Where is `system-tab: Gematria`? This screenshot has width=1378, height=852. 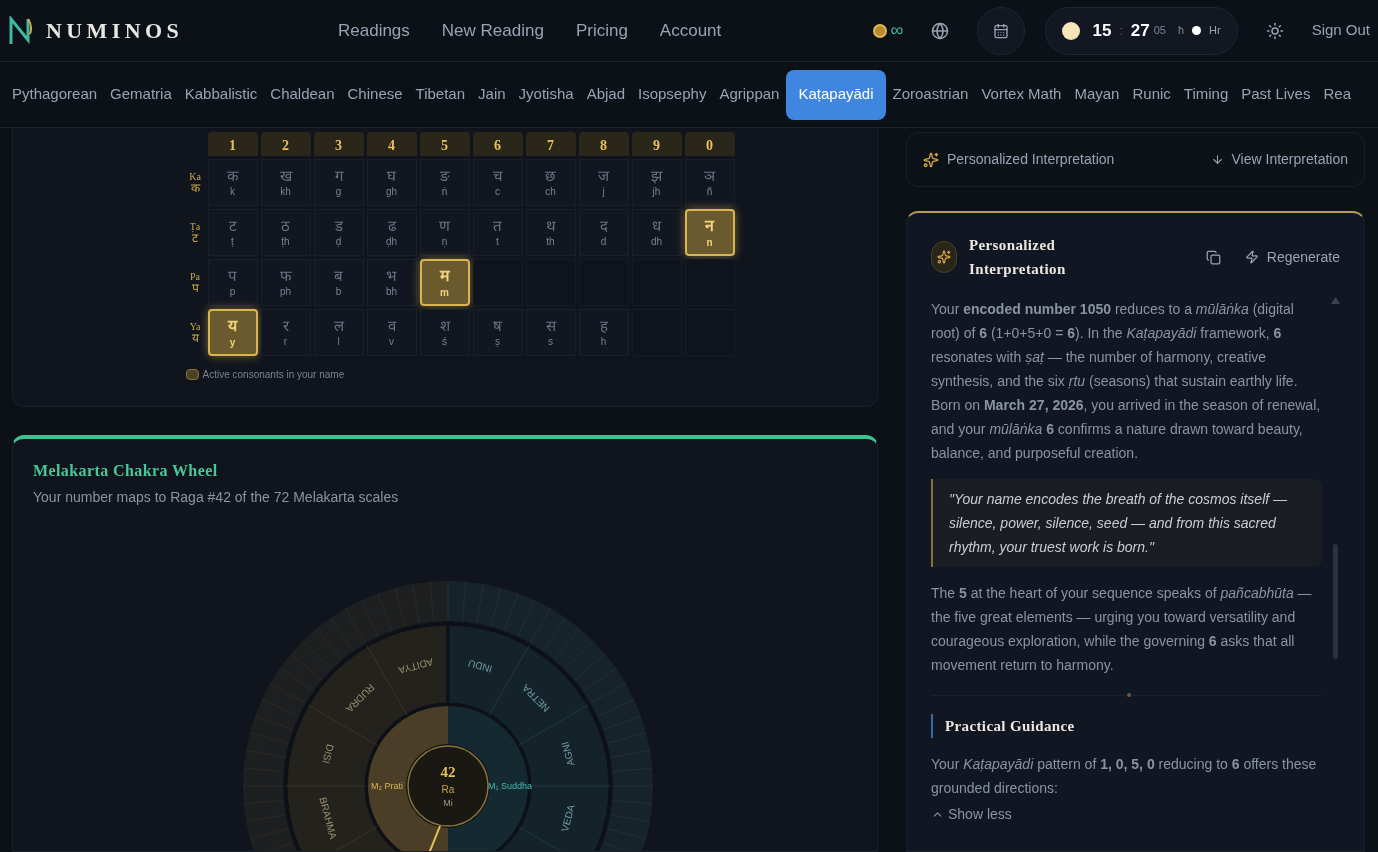 system-tab: Gematria is located at coordinates (141, 94).